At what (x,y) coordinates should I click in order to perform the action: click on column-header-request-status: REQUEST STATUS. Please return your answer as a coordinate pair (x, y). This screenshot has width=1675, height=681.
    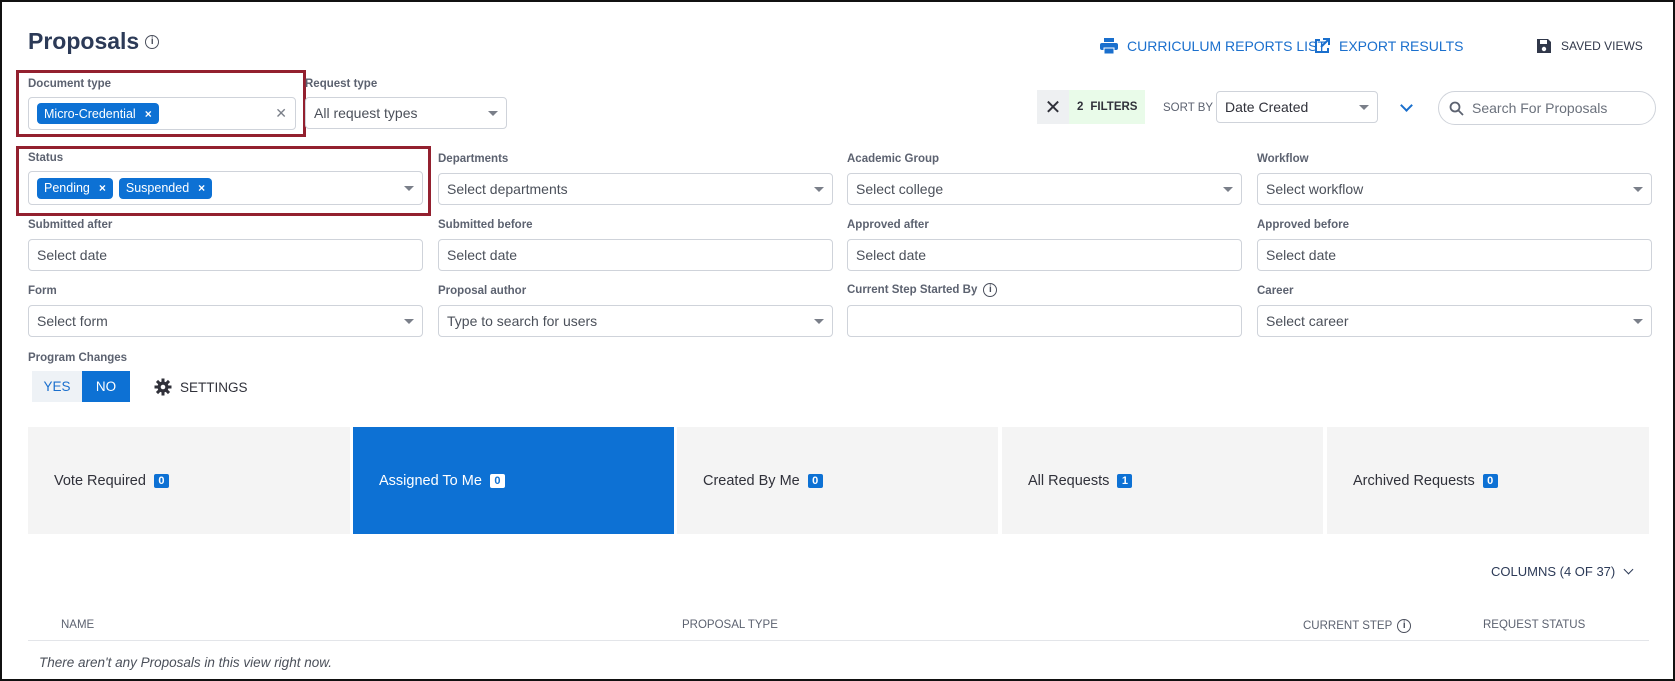
    Looking at the image, I should click on (1534, 625).